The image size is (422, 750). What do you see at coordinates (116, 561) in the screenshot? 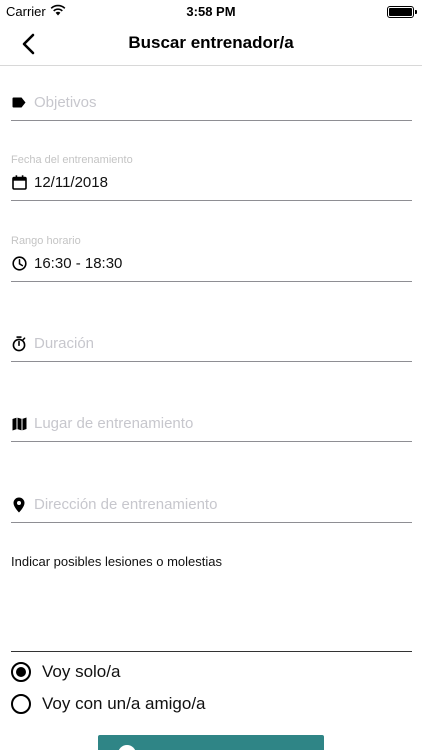
I see `injuries-label: Indicar posibles lesiones o molestias` at bounding box center [116, 561].